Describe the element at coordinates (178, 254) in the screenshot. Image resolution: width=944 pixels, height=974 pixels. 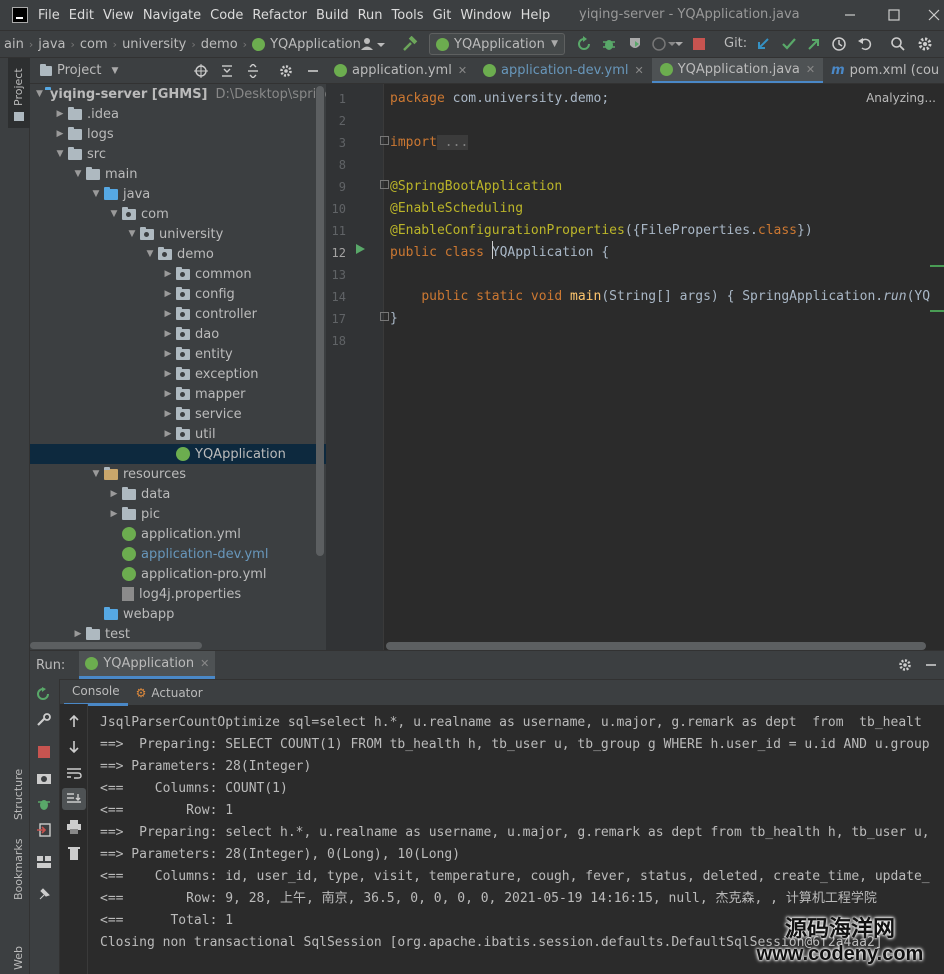
I see `tree-item: ▼ demo` at that location.